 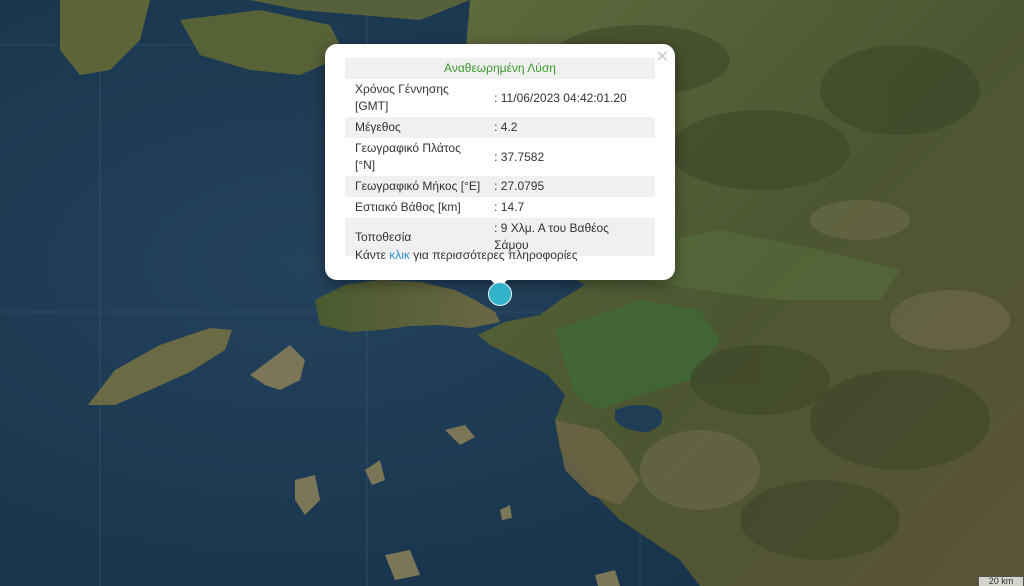 What do you see at coordinates (662, 56) in the screenshot?
I see `close-icon: ×` at bounding box center [662, 56].